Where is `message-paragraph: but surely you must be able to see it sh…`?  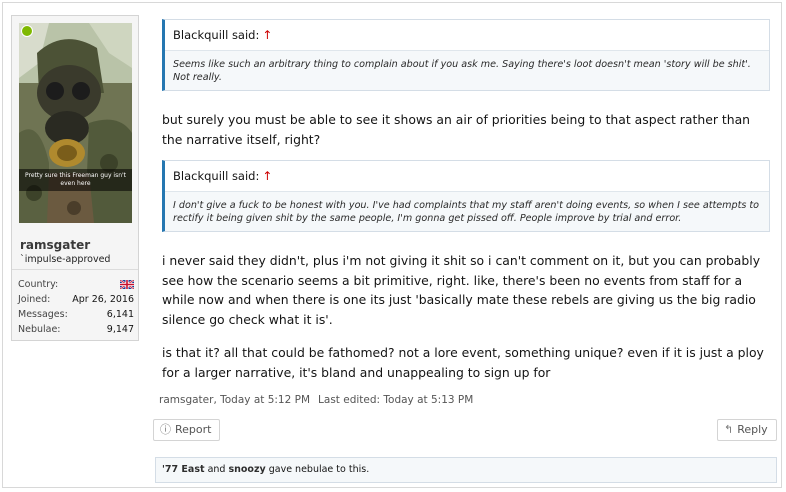
message-paragraph: but surely you must be able to see it sh… is located at coordinates (468, 129).